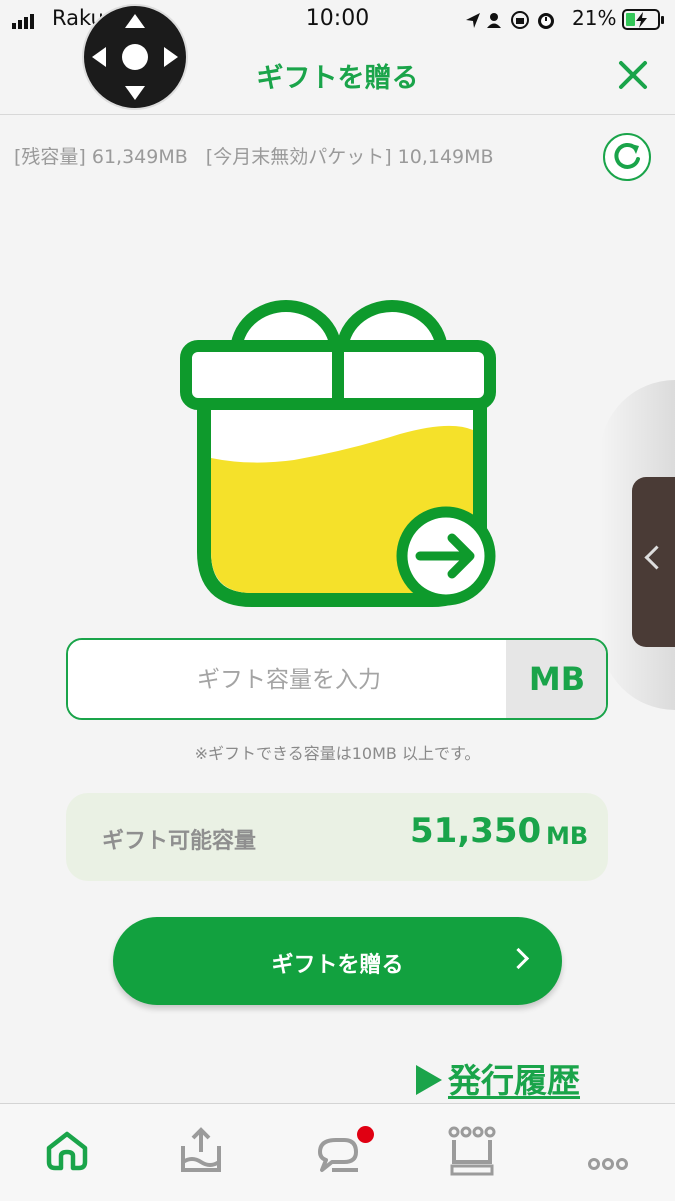 The width and height of the screenshot is (675, 1201). I want to click on home-icon, so click(67, 1151).